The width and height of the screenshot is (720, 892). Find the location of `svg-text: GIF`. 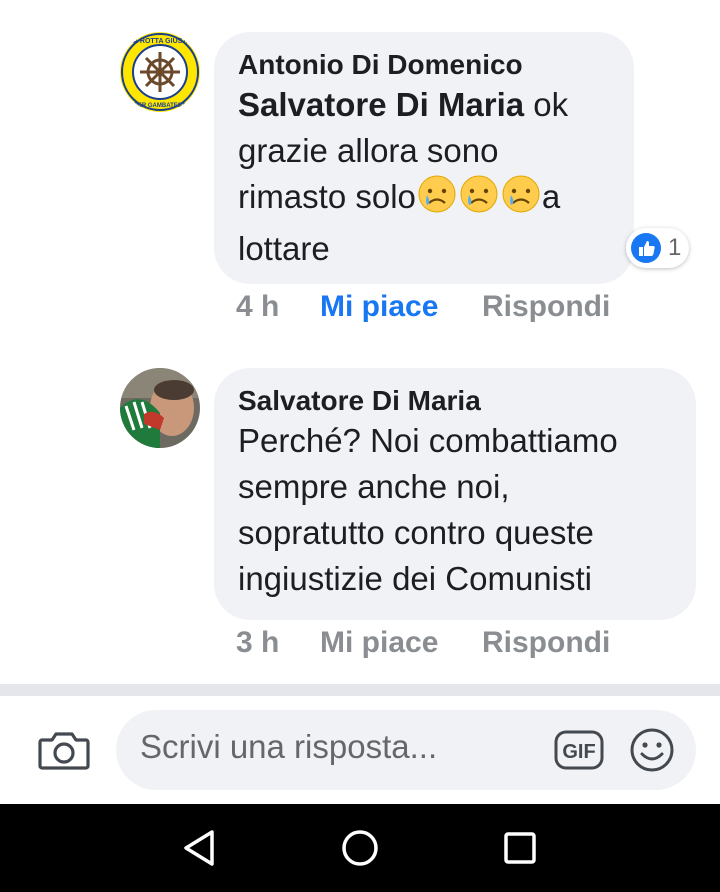

svg-text: GIF is located at coordinates (578, 752).